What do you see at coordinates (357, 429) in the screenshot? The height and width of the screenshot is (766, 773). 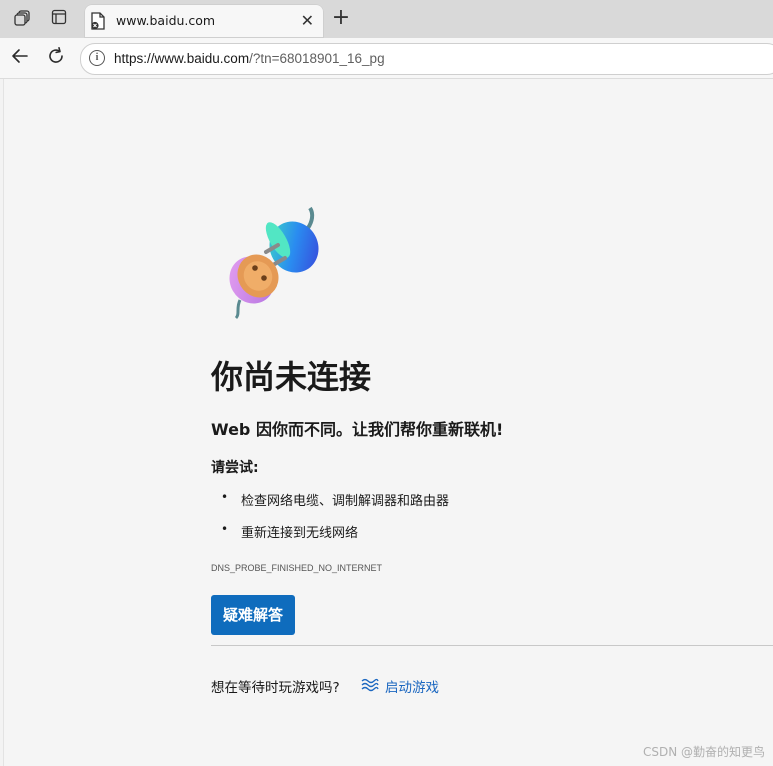 I see `page-subtitle: Web 因你而不同。让我们帮你重新联机!` at bounding box center [357, 429].